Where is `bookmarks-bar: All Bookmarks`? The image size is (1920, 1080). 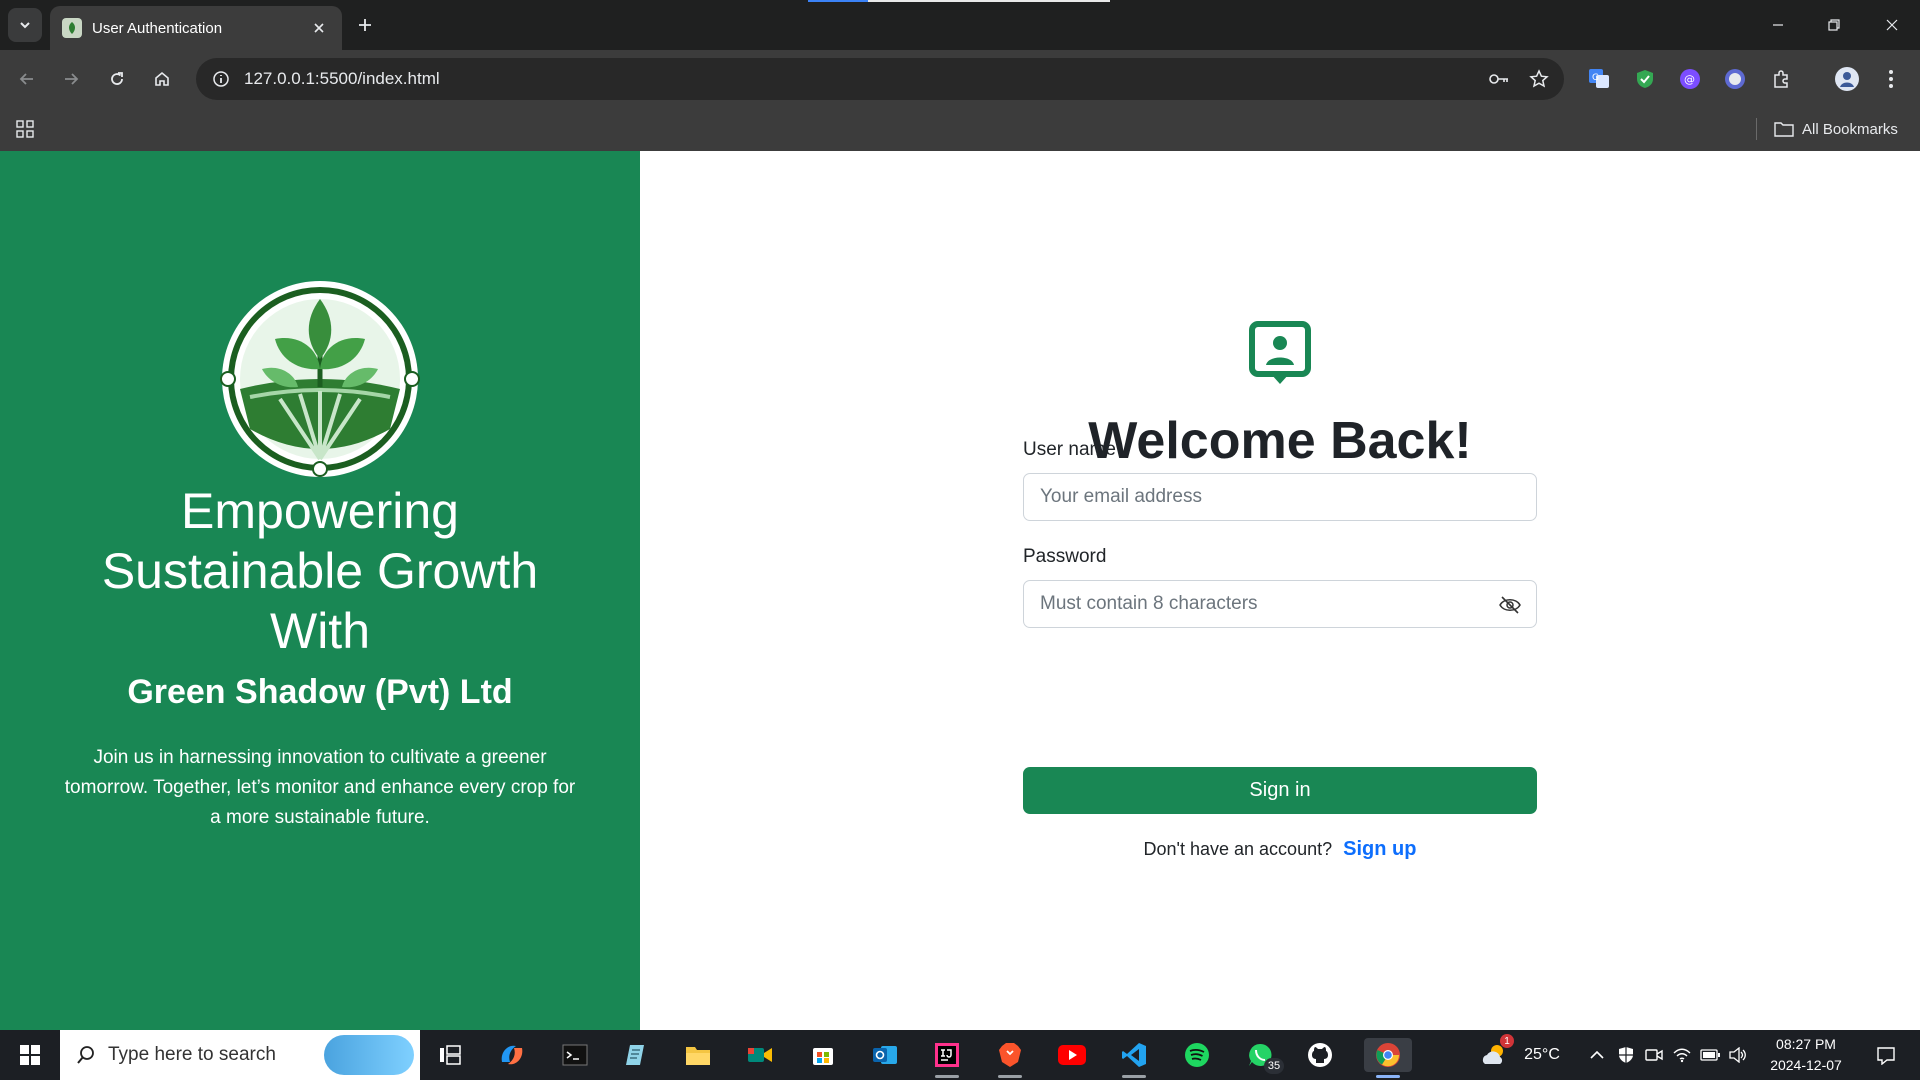 bookmarks-bar: All Bookmarks is located at coordinates (960, 129).